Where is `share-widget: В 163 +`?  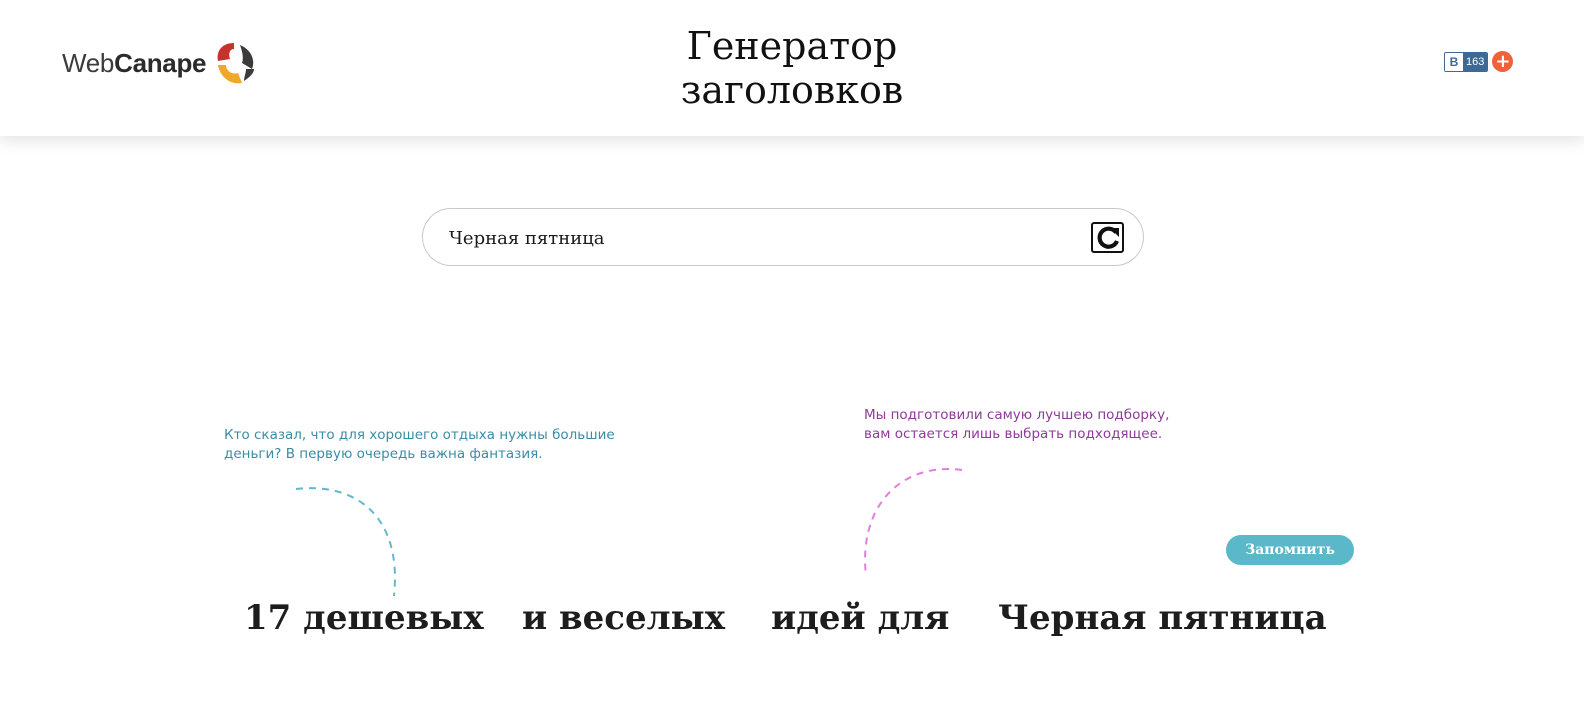
share-widget: В 163 + is located at coordinates (1479, 61).